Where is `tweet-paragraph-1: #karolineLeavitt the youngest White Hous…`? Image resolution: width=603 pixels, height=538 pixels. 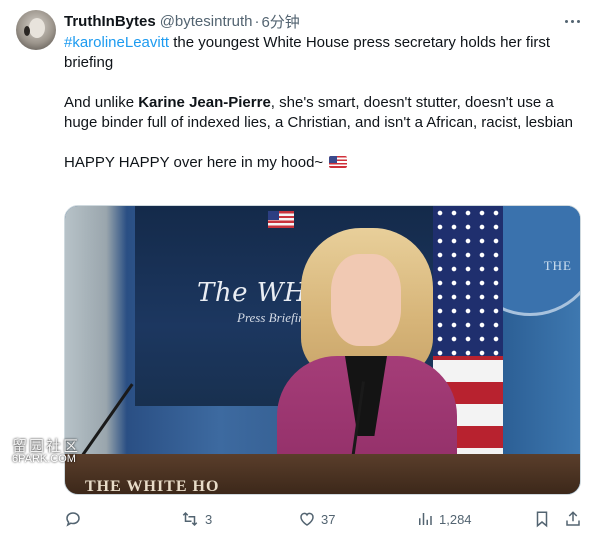 tweet-paragraph-1: #karolineLeavitt the youngest White Hous… is located at coordinates (326, 53).